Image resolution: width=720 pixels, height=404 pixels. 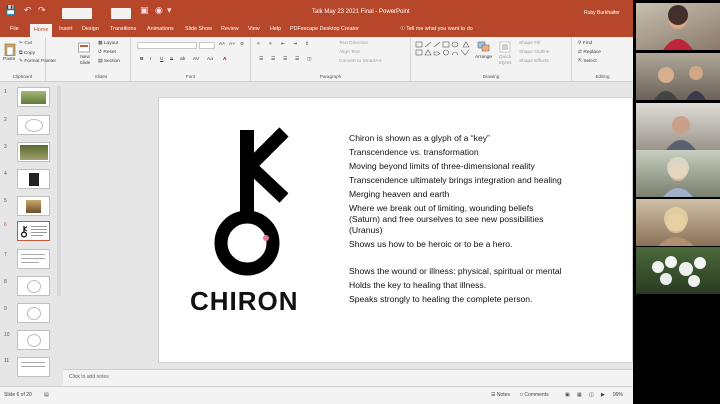 What do you see at coordinates (169, 10) in the screenshot?
I see `customize-toolbar-icon: ▾` at bounding box center [169, 10].